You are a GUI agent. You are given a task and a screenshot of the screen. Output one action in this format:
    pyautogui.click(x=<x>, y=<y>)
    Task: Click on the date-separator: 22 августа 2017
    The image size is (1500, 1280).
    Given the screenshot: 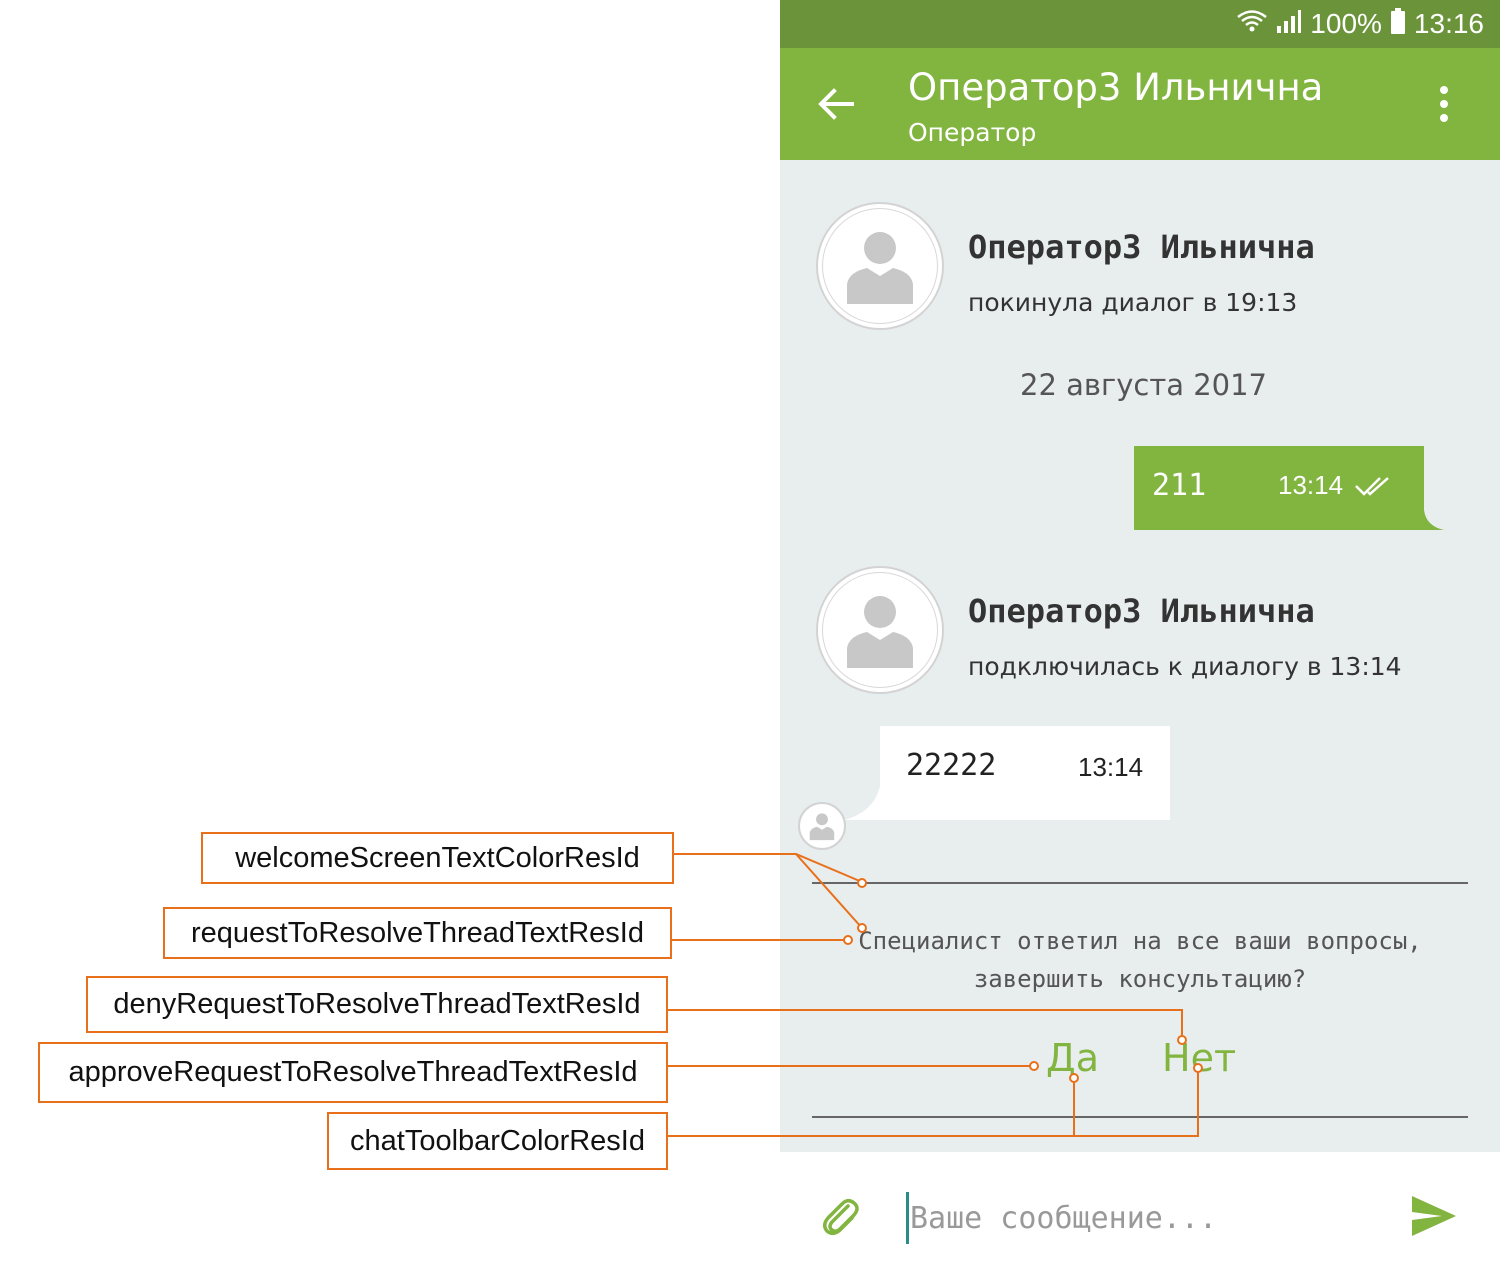 What is the action you would take?
    pyautogui.click(x=1144, y=385)
    